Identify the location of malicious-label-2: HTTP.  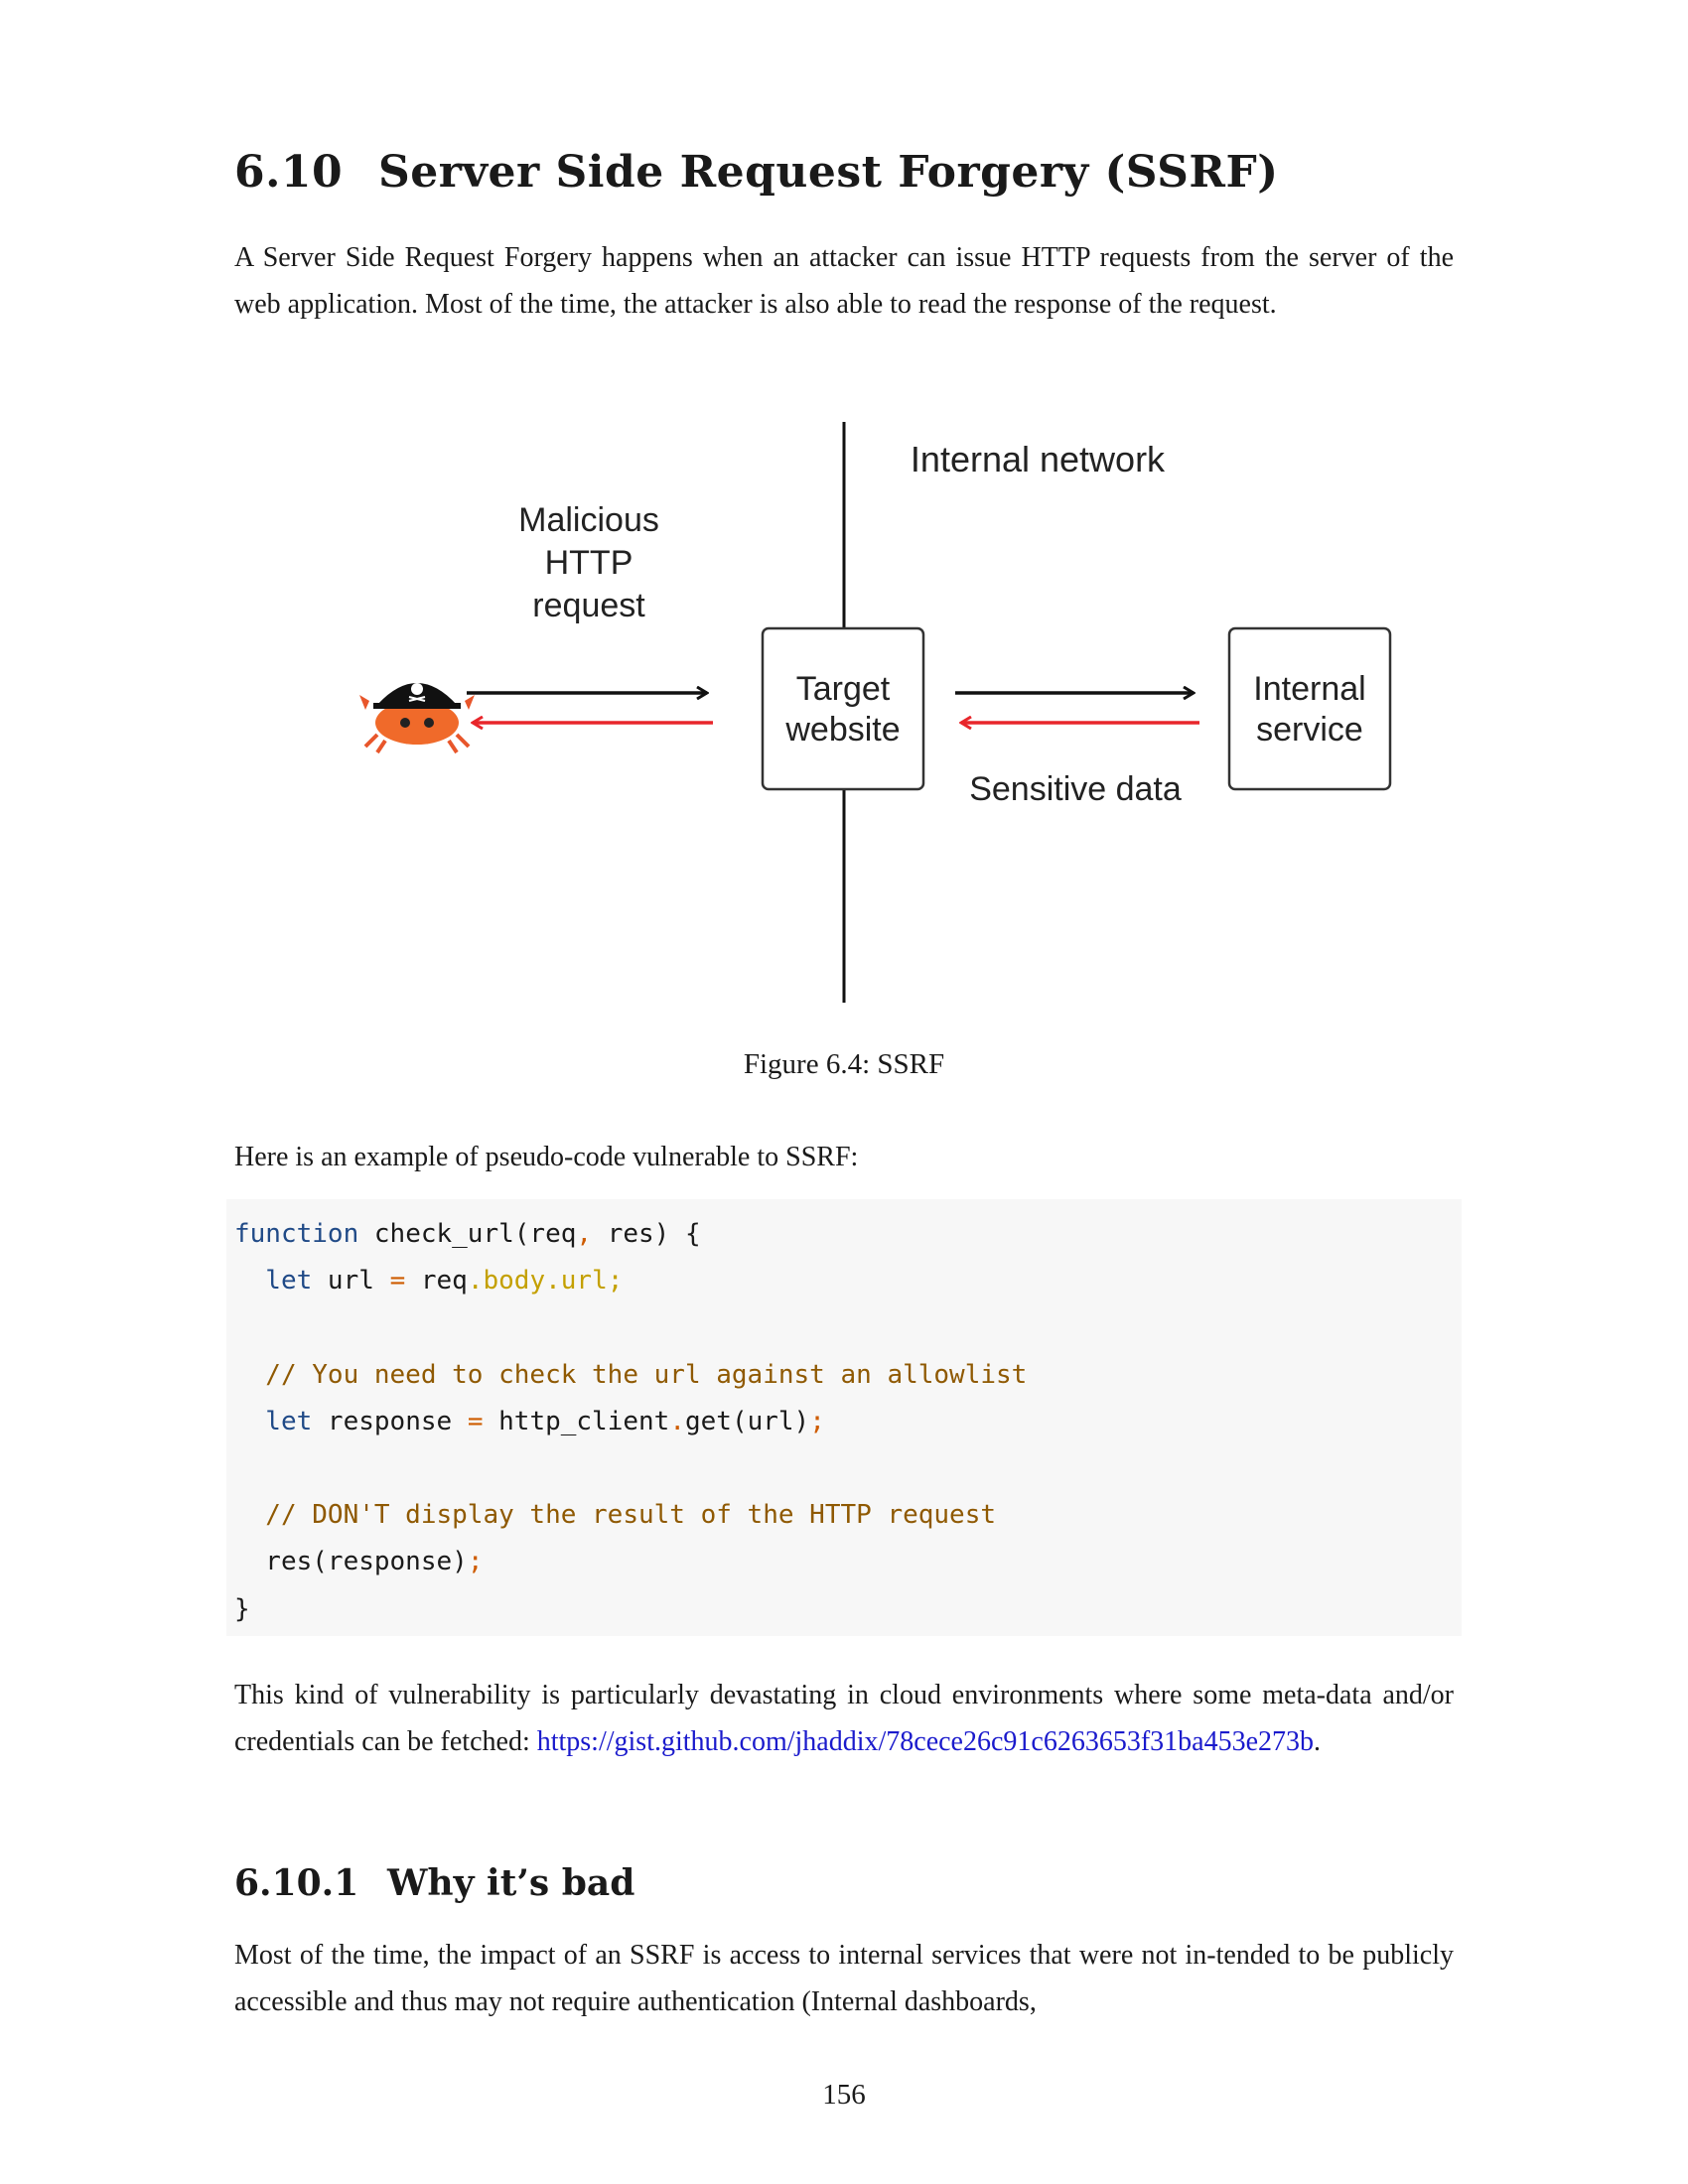
(589, 563).